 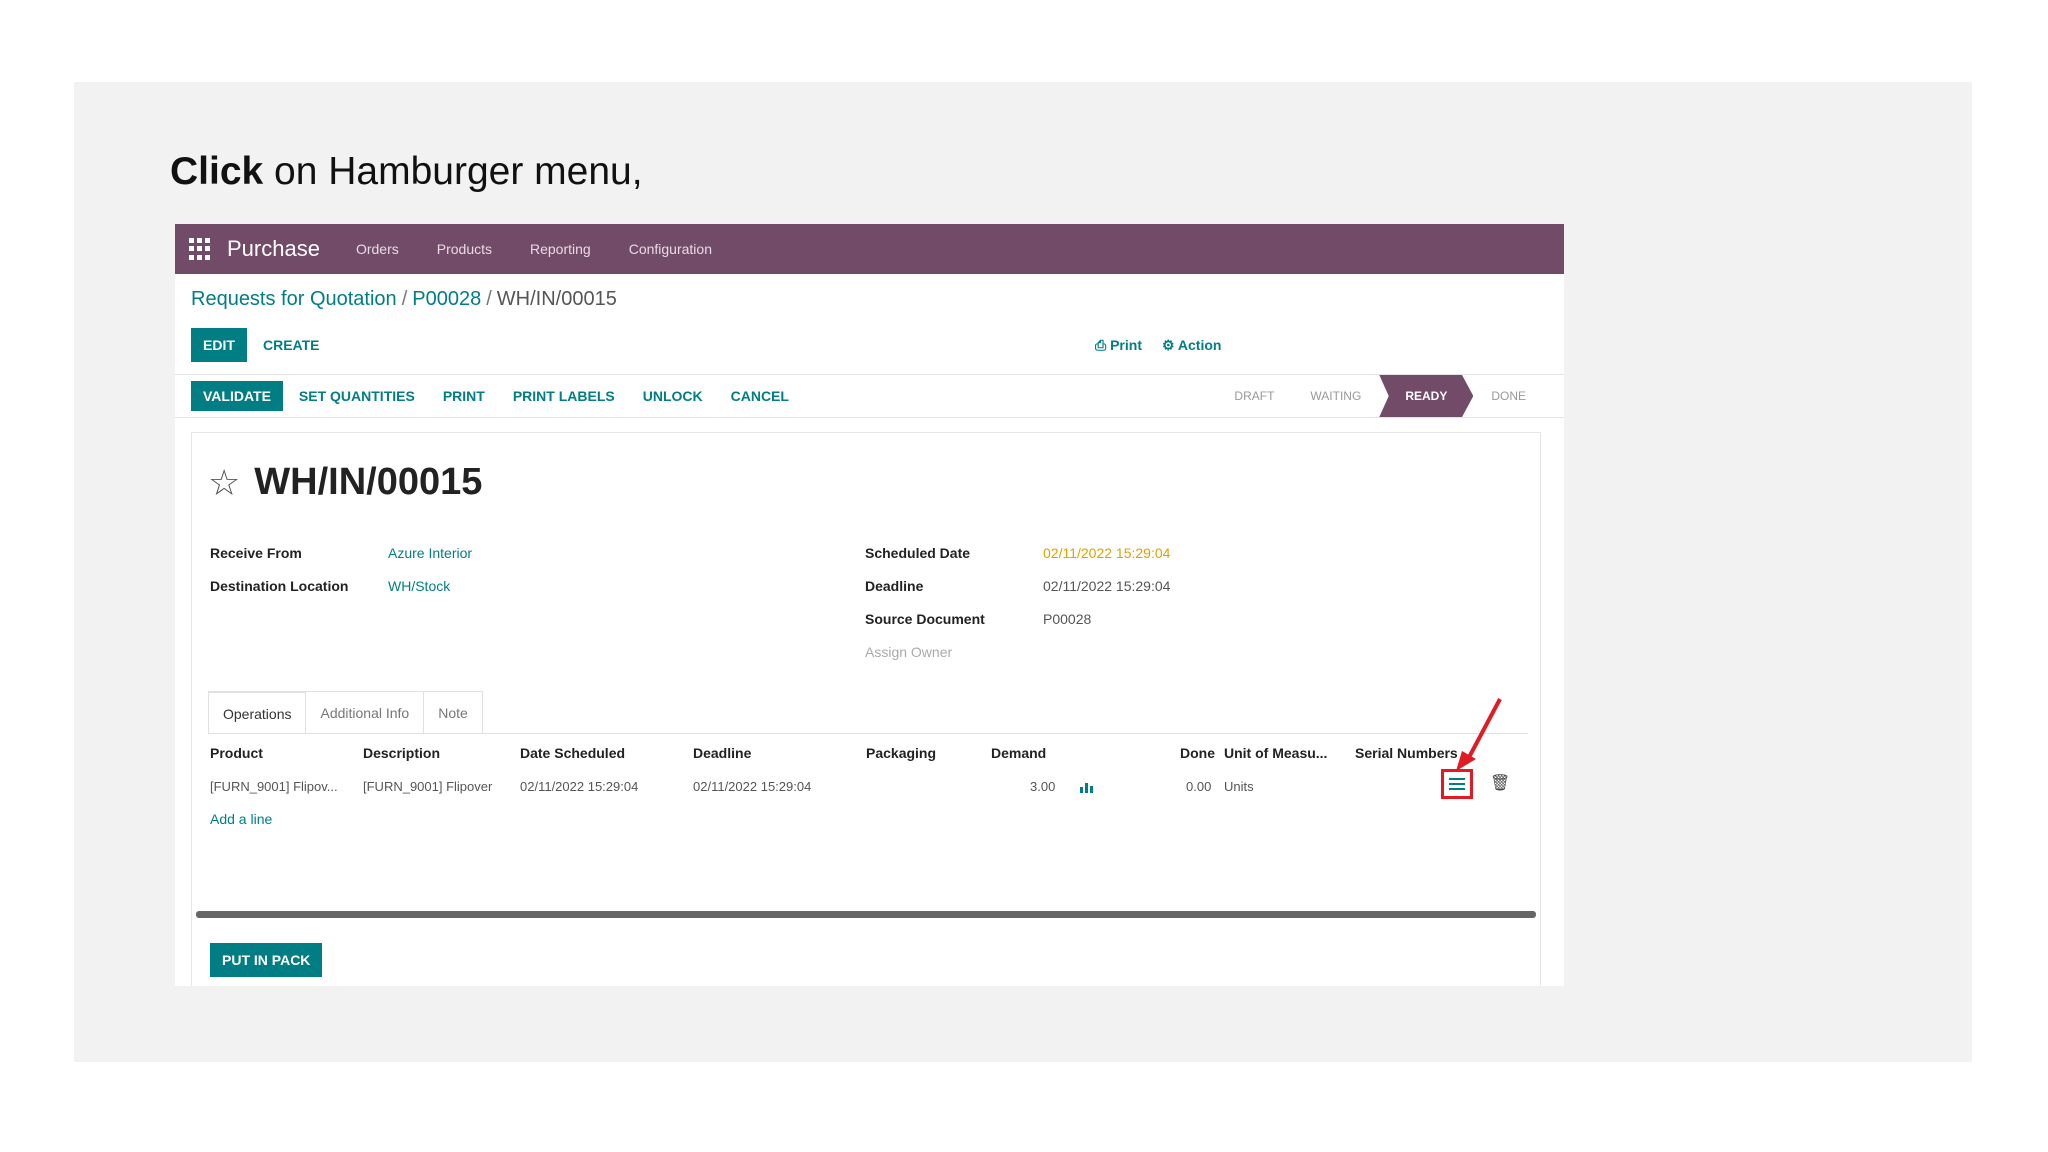 What do you see at coordinates (752, 786) in the screenshot?
I see `row-deadline: 02/11/2022 15:29:04` at bounding box center [752, 786].